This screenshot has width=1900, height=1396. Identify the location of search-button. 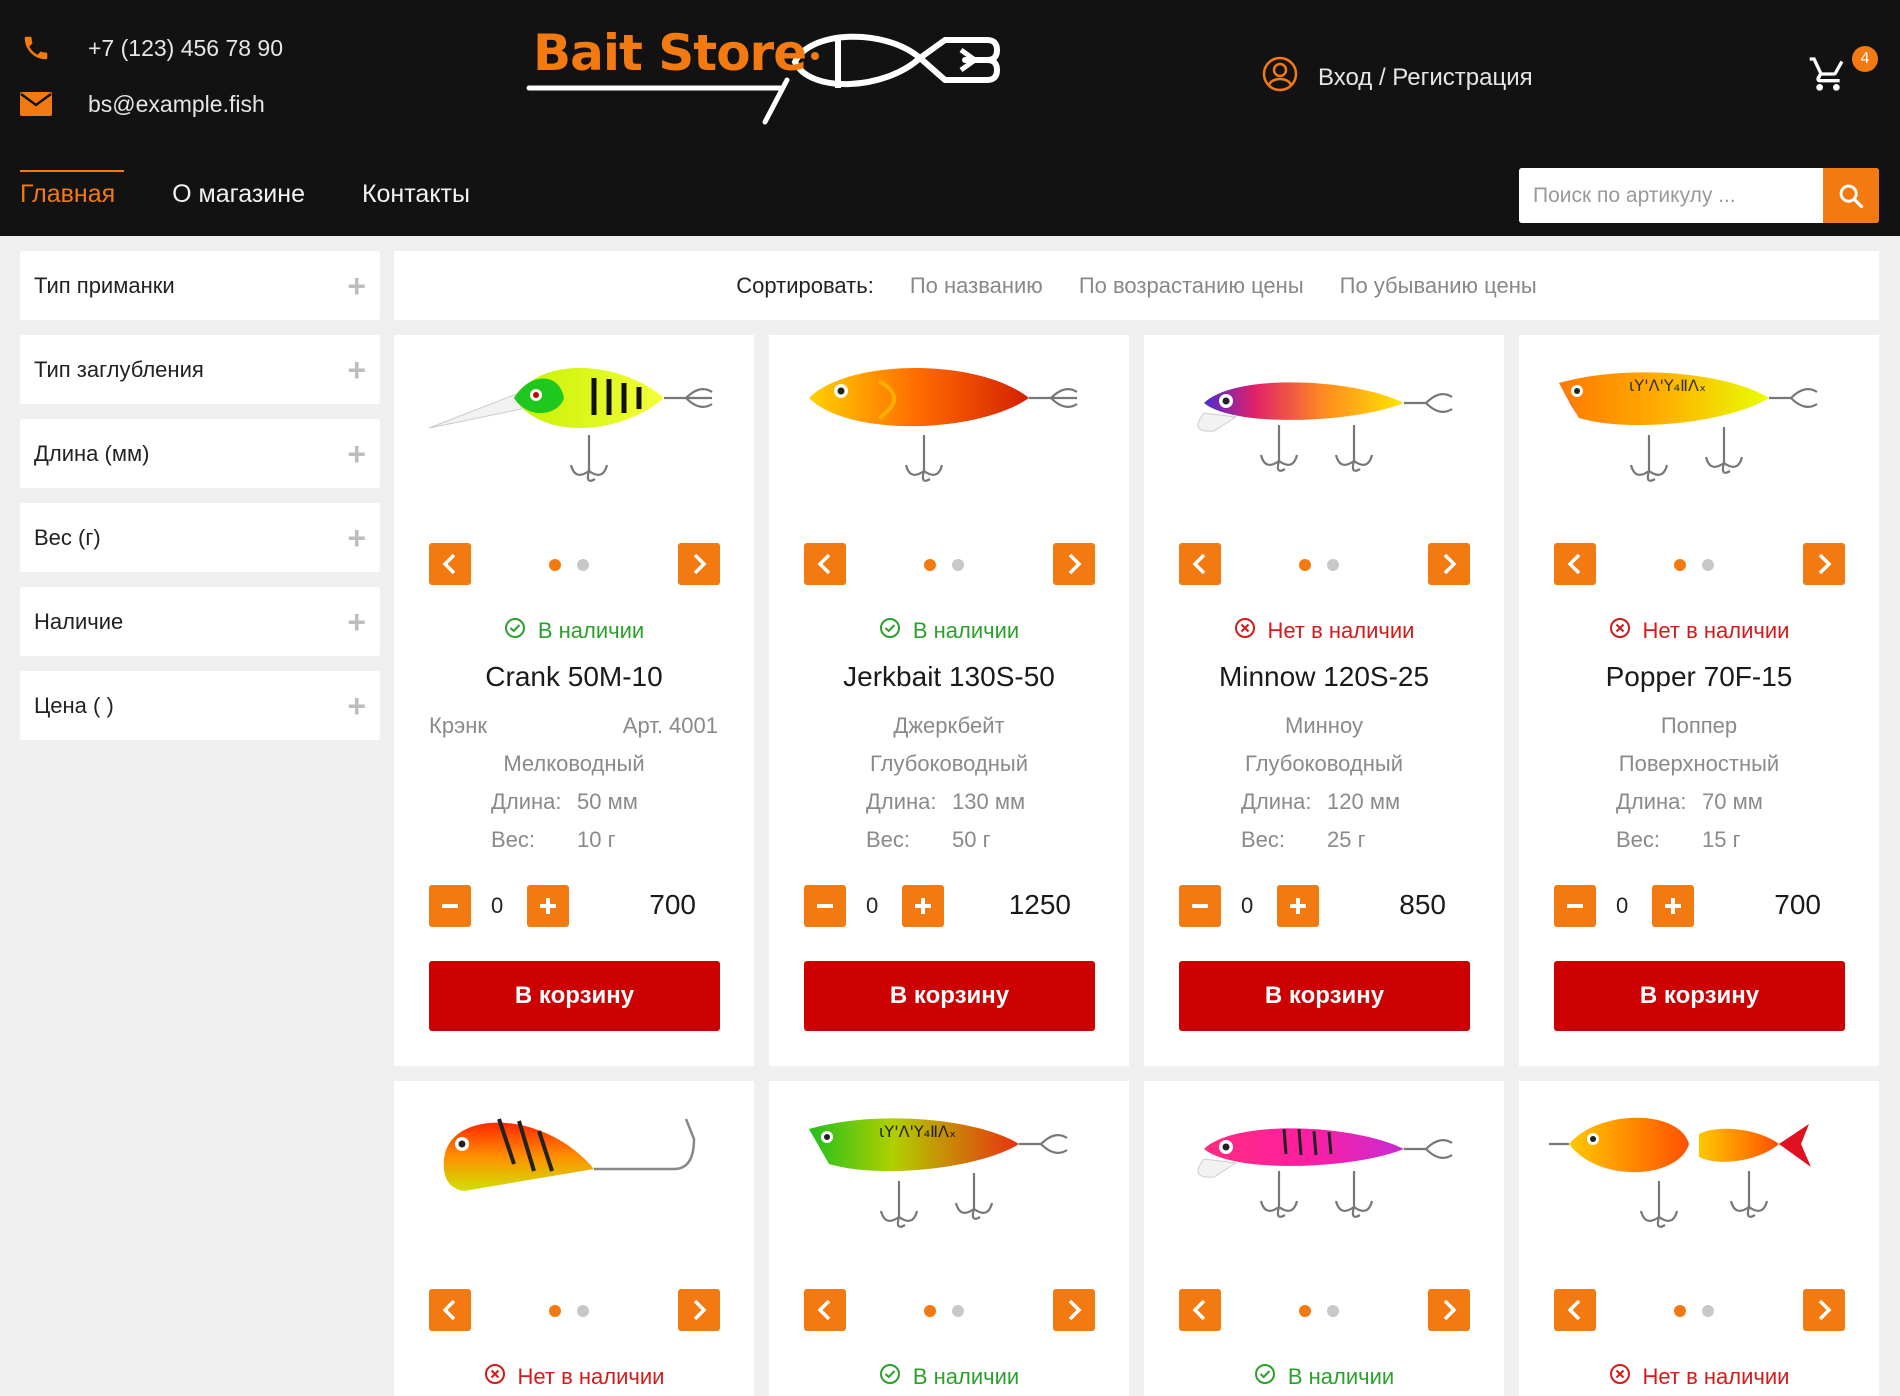
(1851, 195).